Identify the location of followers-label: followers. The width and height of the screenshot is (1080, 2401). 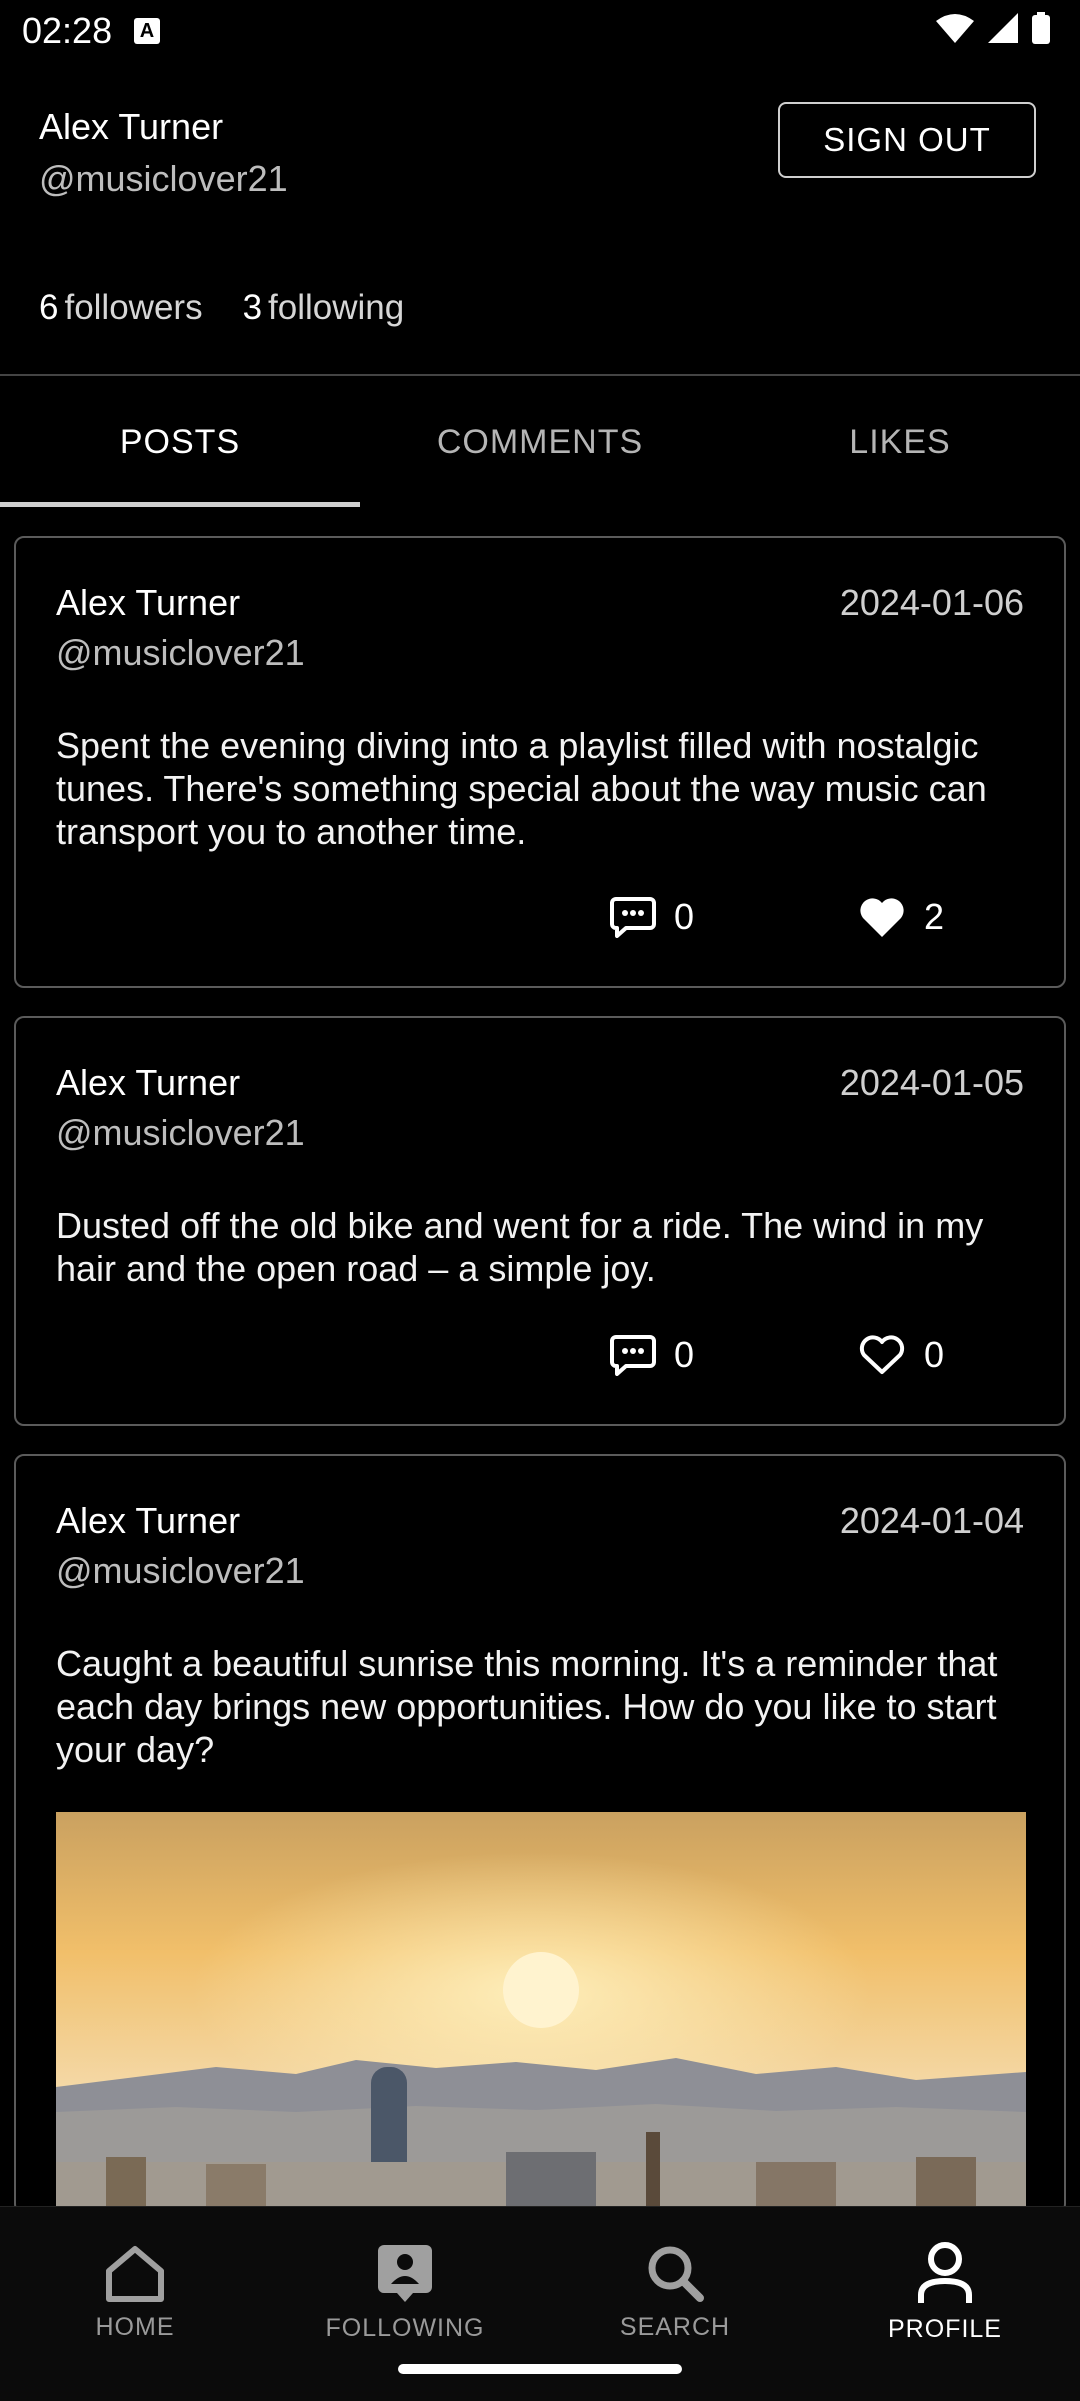
(133, 307).